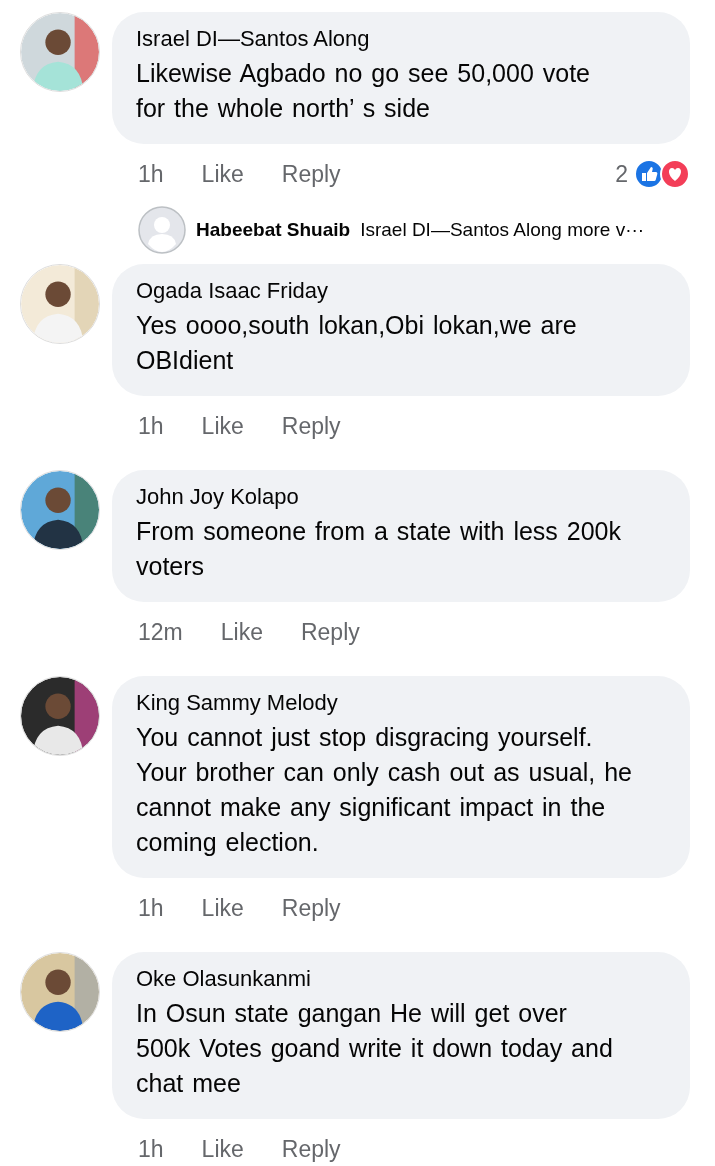  I want to click on comment-time: 12m, so click(160, 632).